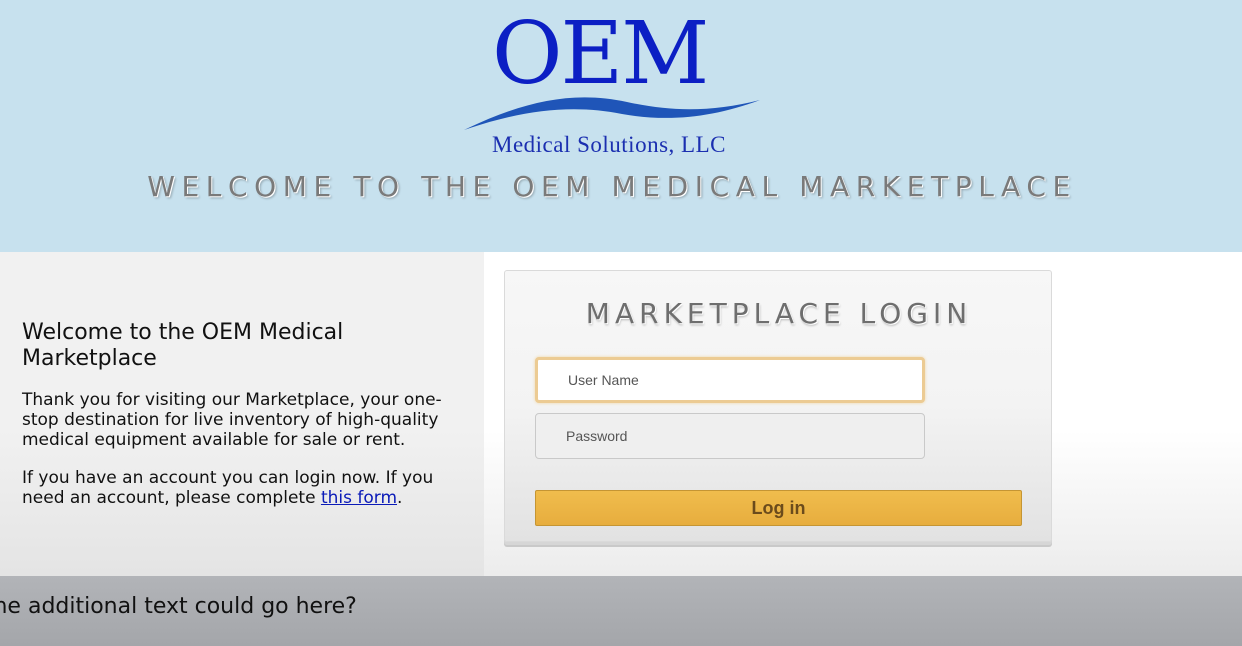 The image size is (1242, 646). Describe the element at coordinates (600, 54) in the screenshot. I see `logo-main-text: OEM` at that location.